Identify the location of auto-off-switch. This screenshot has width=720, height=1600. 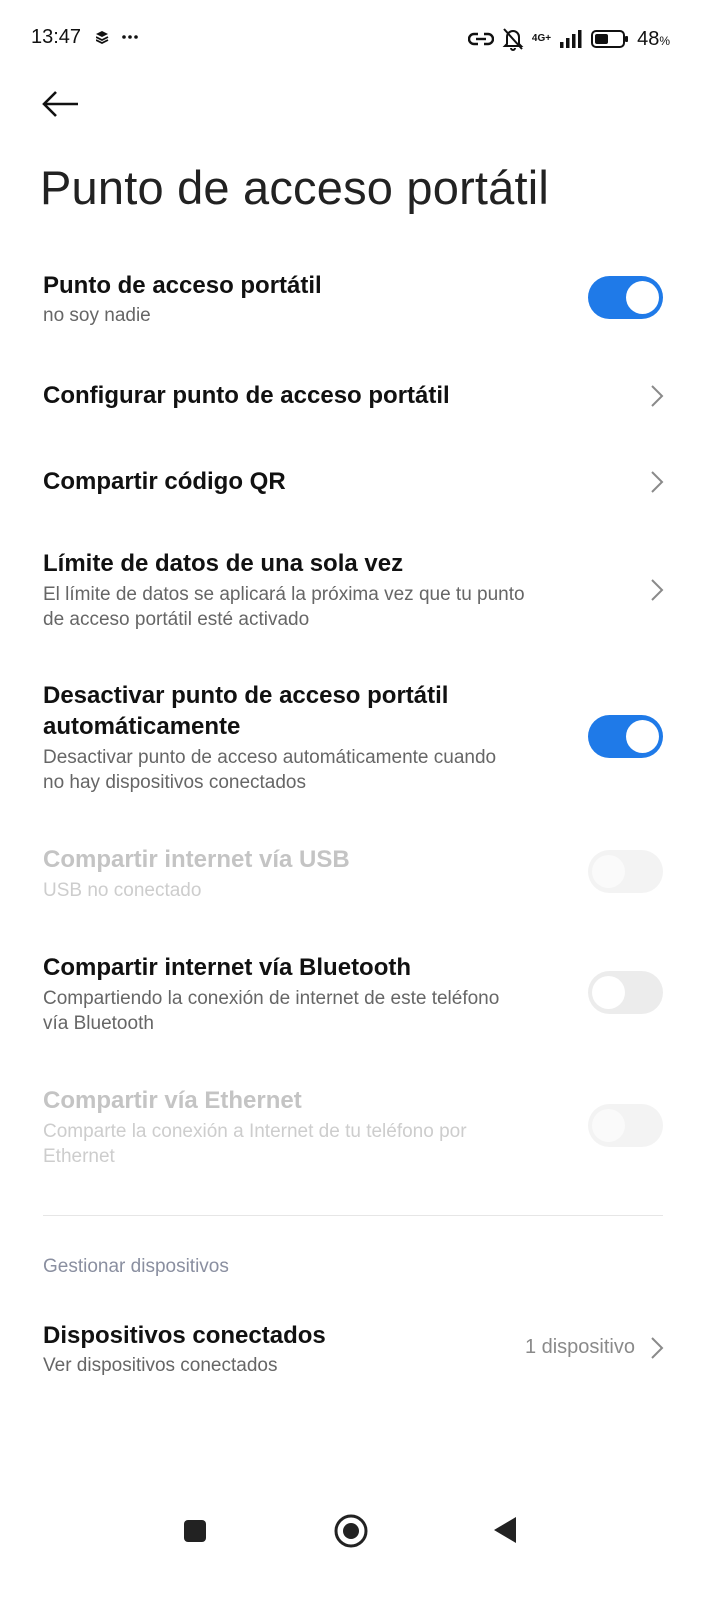
(625, 736).